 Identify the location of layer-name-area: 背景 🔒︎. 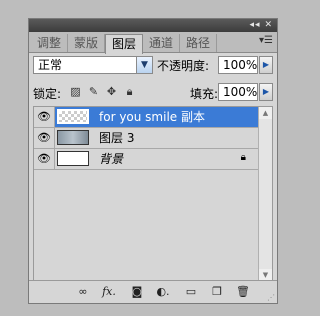
(157, 159).